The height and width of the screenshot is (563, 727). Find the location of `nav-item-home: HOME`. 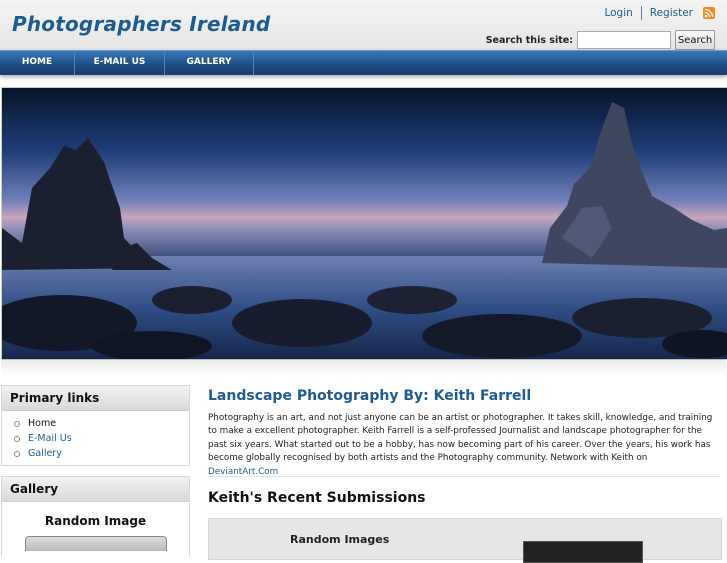

nav-item-home: HOME is located at coordinates (37, 63).